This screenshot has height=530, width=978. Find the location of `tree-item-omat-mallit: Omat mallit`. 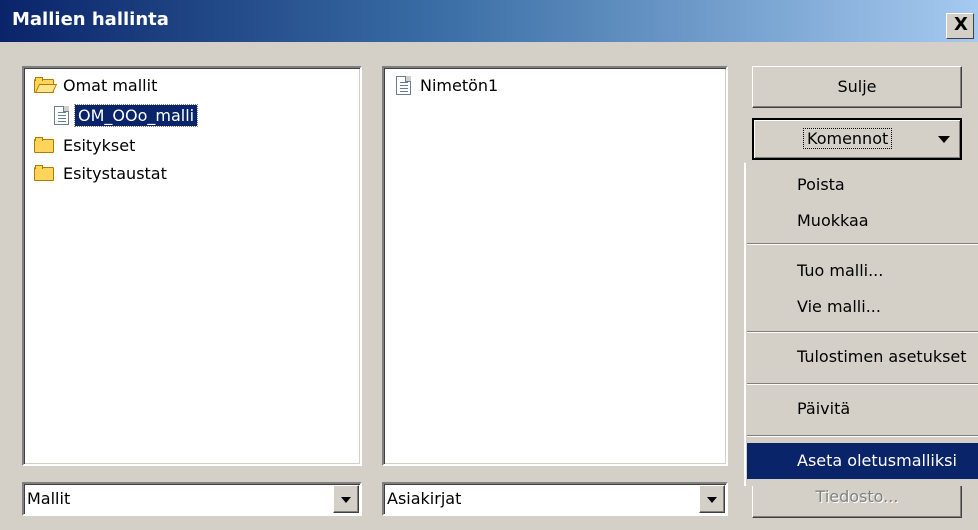

tree-item-omat-mallit: Omat mallit is located at coordinates (97, 85).